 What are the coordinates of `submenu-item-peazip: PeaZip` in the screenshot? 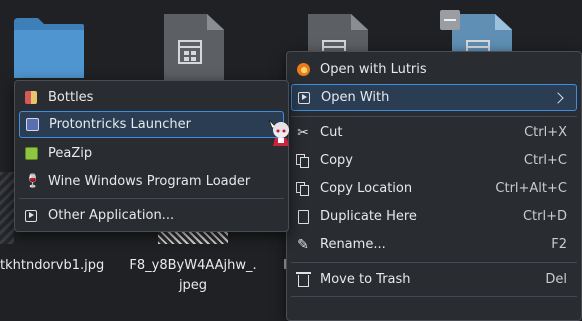 It's located at (151, 153).